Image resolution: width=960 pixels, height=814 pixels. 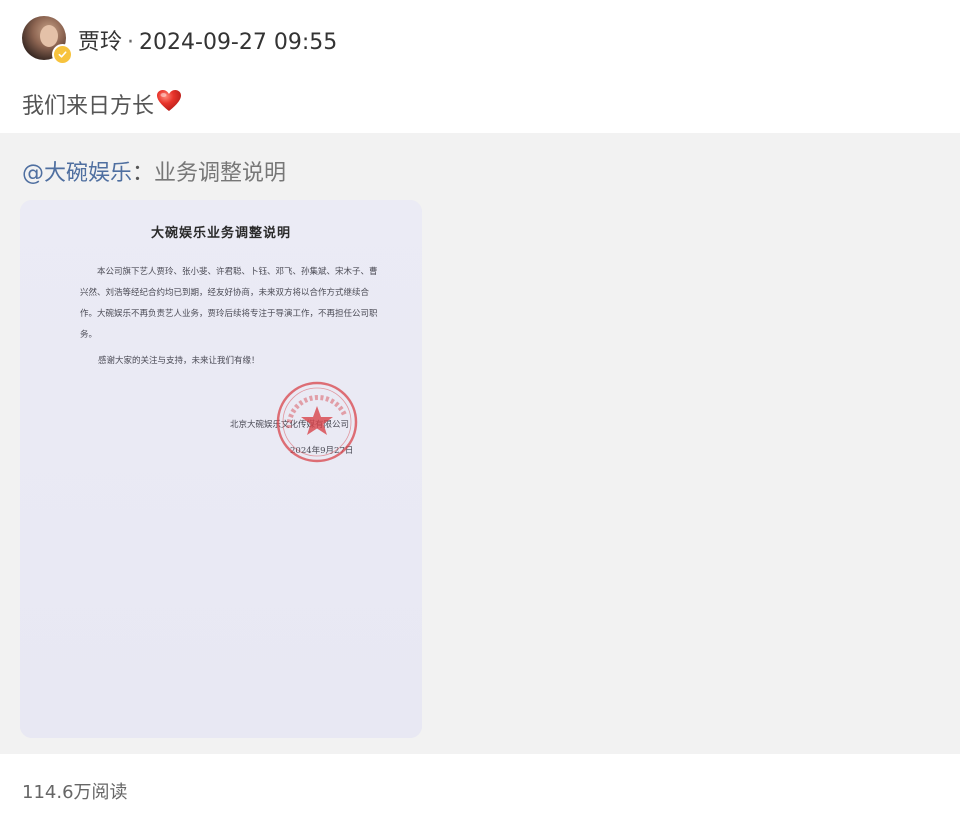 I want to click on company-seal-icon, so click(x=317, y=424).